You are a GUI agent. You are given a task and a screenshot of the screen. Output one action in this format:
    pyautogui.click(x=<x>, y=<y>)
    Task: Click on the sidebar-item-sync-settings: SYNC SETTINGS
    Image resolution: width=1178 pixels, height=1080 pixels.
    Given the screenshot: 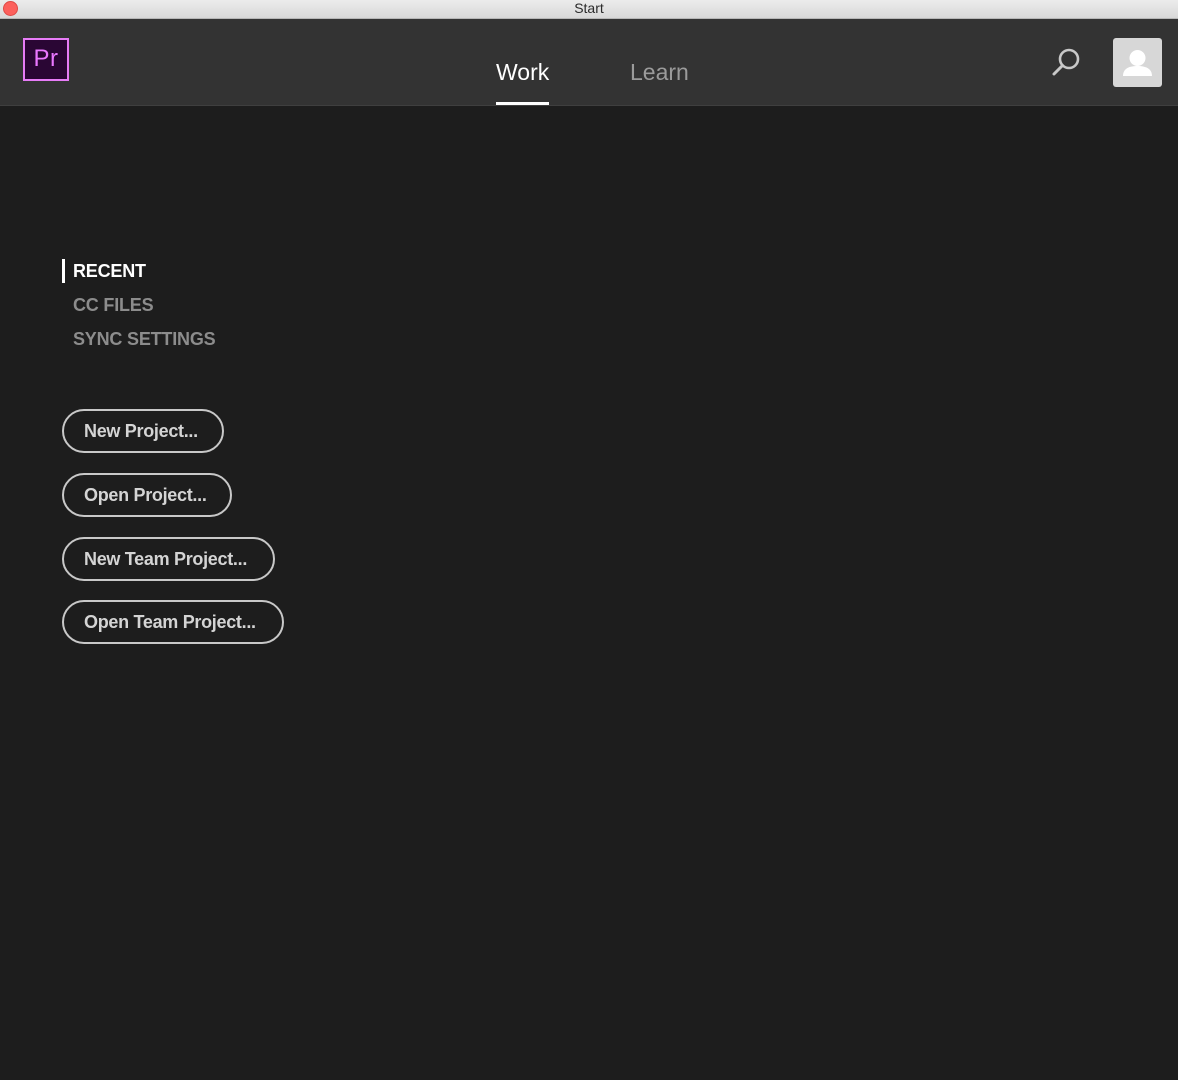 What is the action you would take?
    pyautogui.click(x=172, y=342)
    